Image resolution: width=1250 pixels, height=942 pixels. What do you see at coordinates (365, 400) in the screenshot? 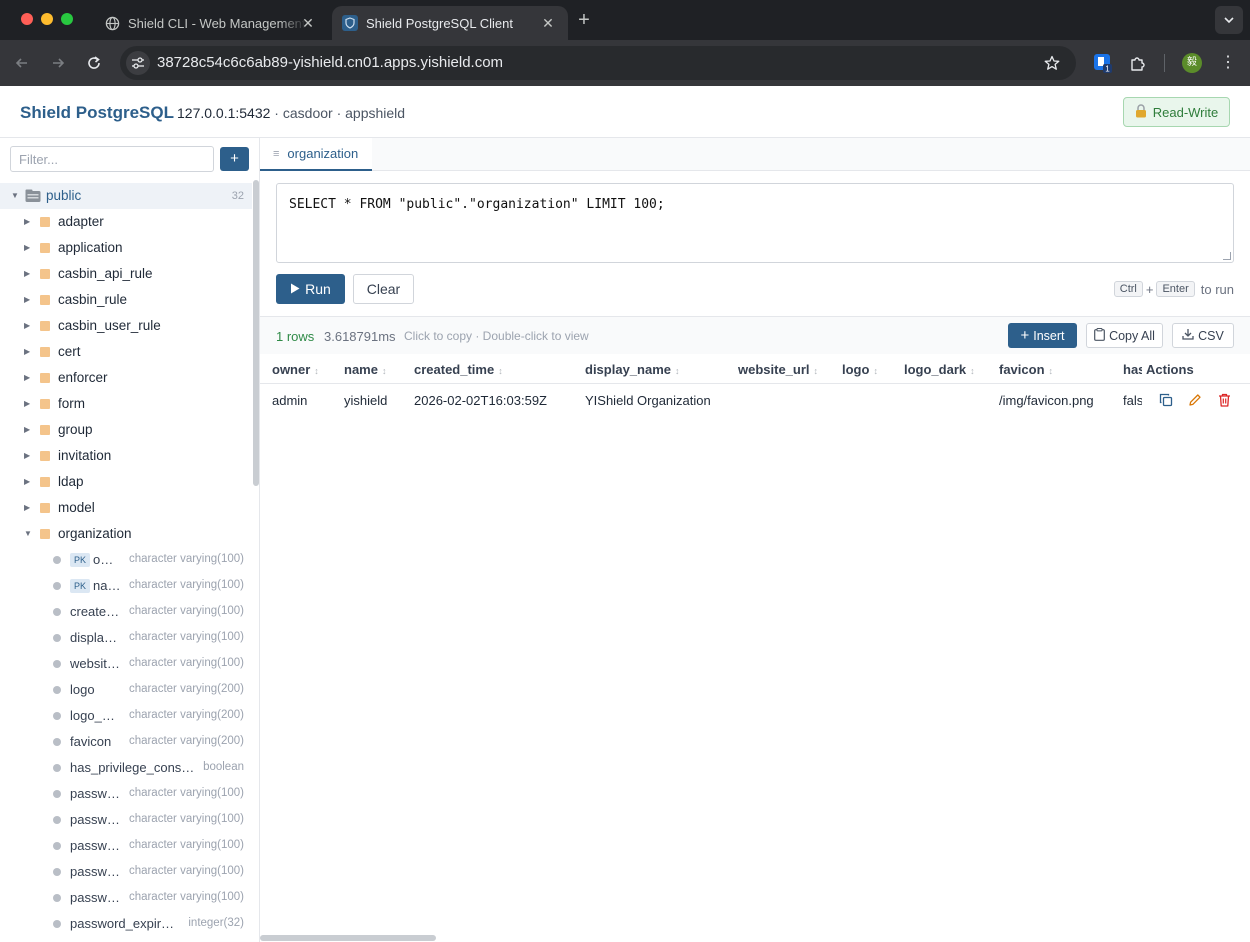
I see `table-cell: yishield` at bounding box center [365, 400].